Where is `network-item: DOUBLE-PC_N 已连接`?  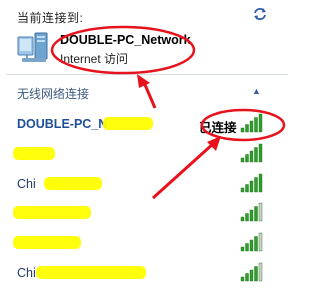
network-item: DOUBLE-PC_N 已连接 is located at coordinates (147, 125).